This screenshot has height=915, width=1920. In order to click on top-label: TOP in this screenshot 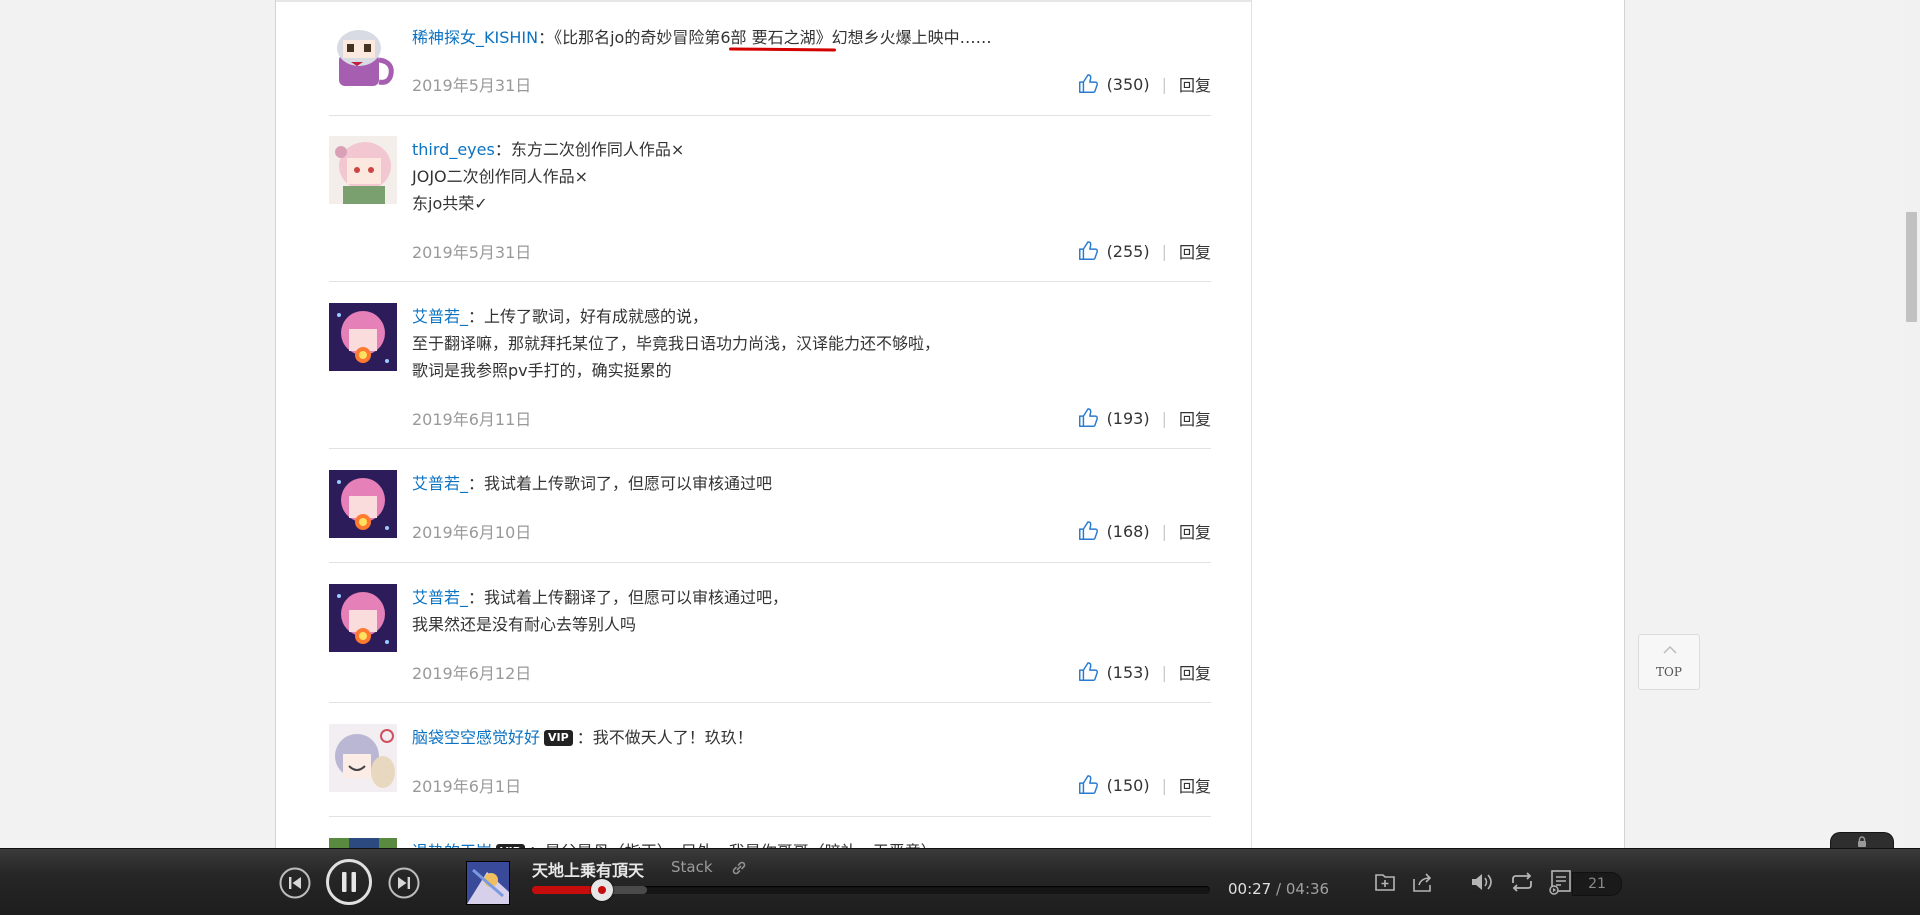, I will do `click(1669, 672)`.